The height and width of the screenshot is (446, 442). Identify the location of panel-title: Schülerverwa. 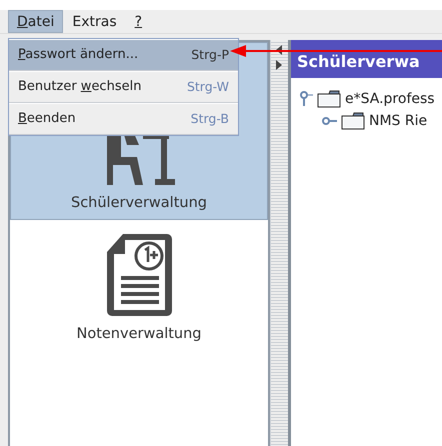
(366, 59).